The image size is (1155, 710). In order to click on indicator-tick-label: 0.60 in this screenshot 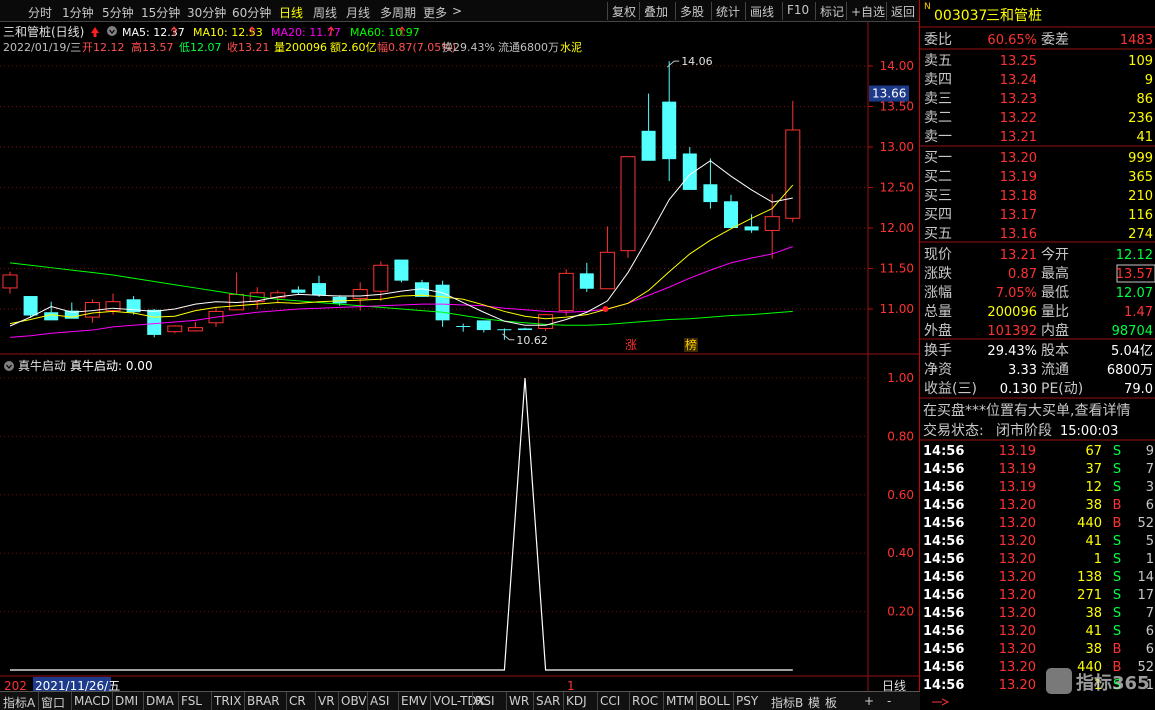, I will do `click(900, 495)`.